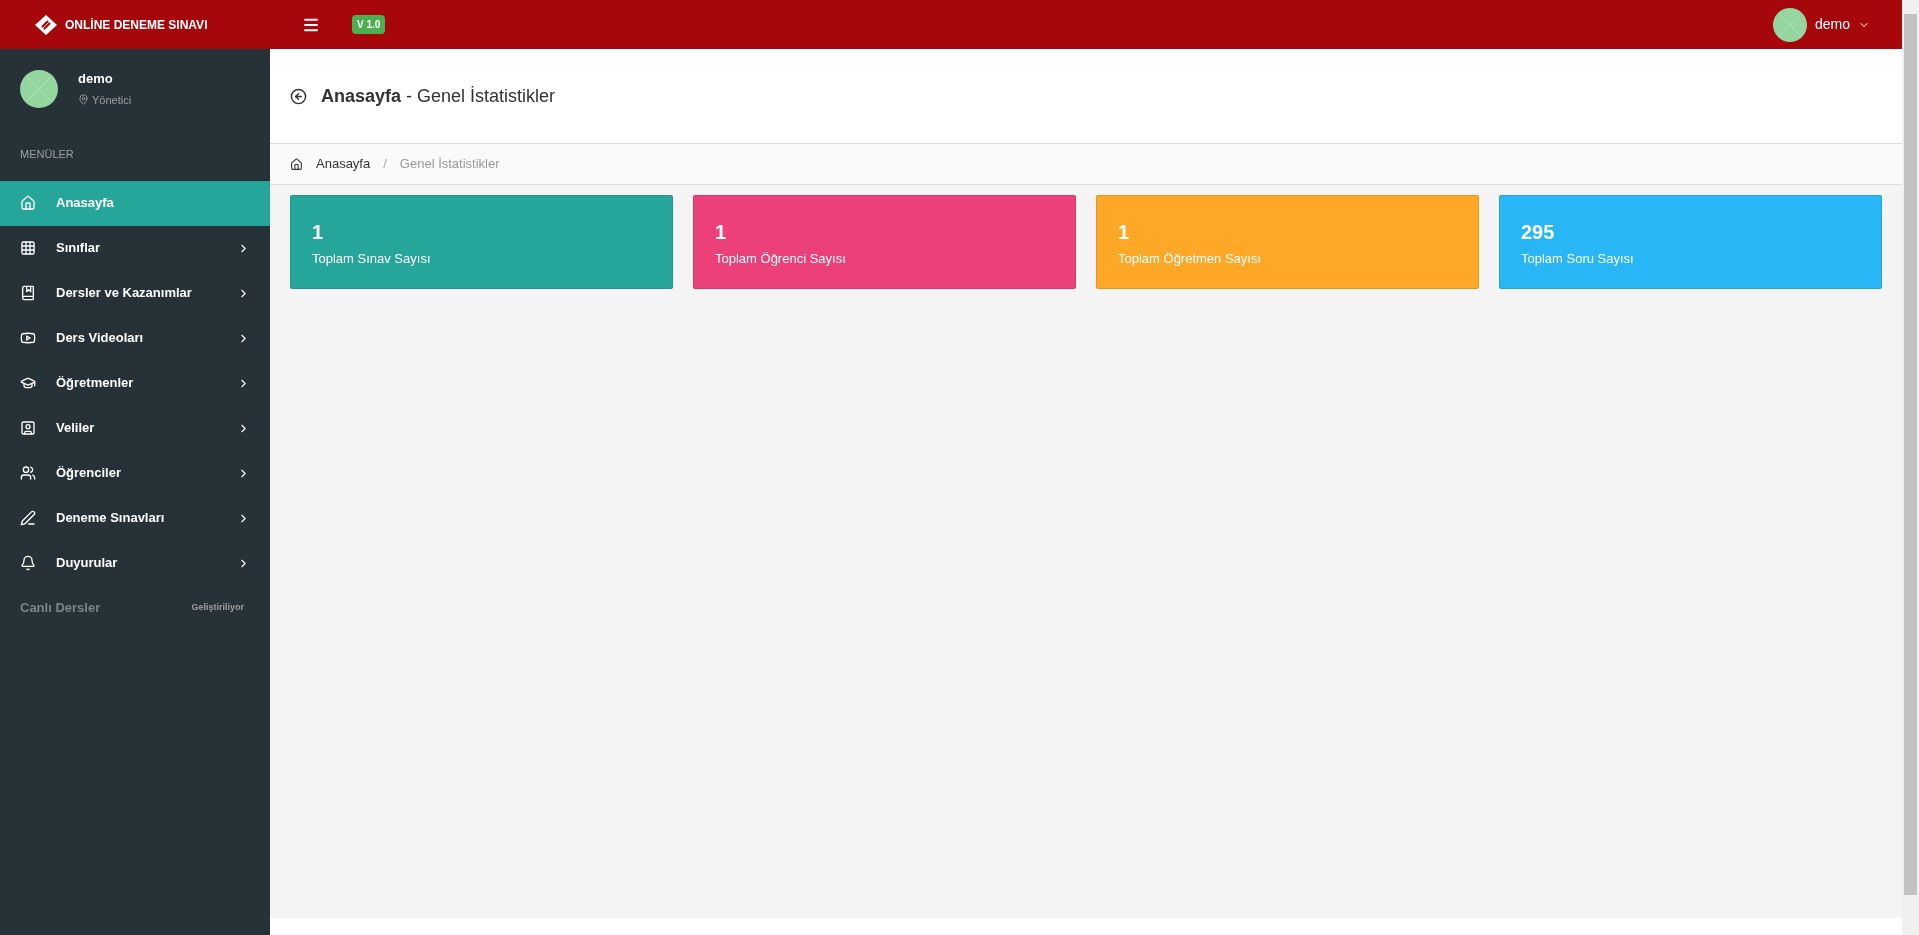 The image size is (1919, 935). I want to click on user-menu-button: demo, so click(1821, 24).